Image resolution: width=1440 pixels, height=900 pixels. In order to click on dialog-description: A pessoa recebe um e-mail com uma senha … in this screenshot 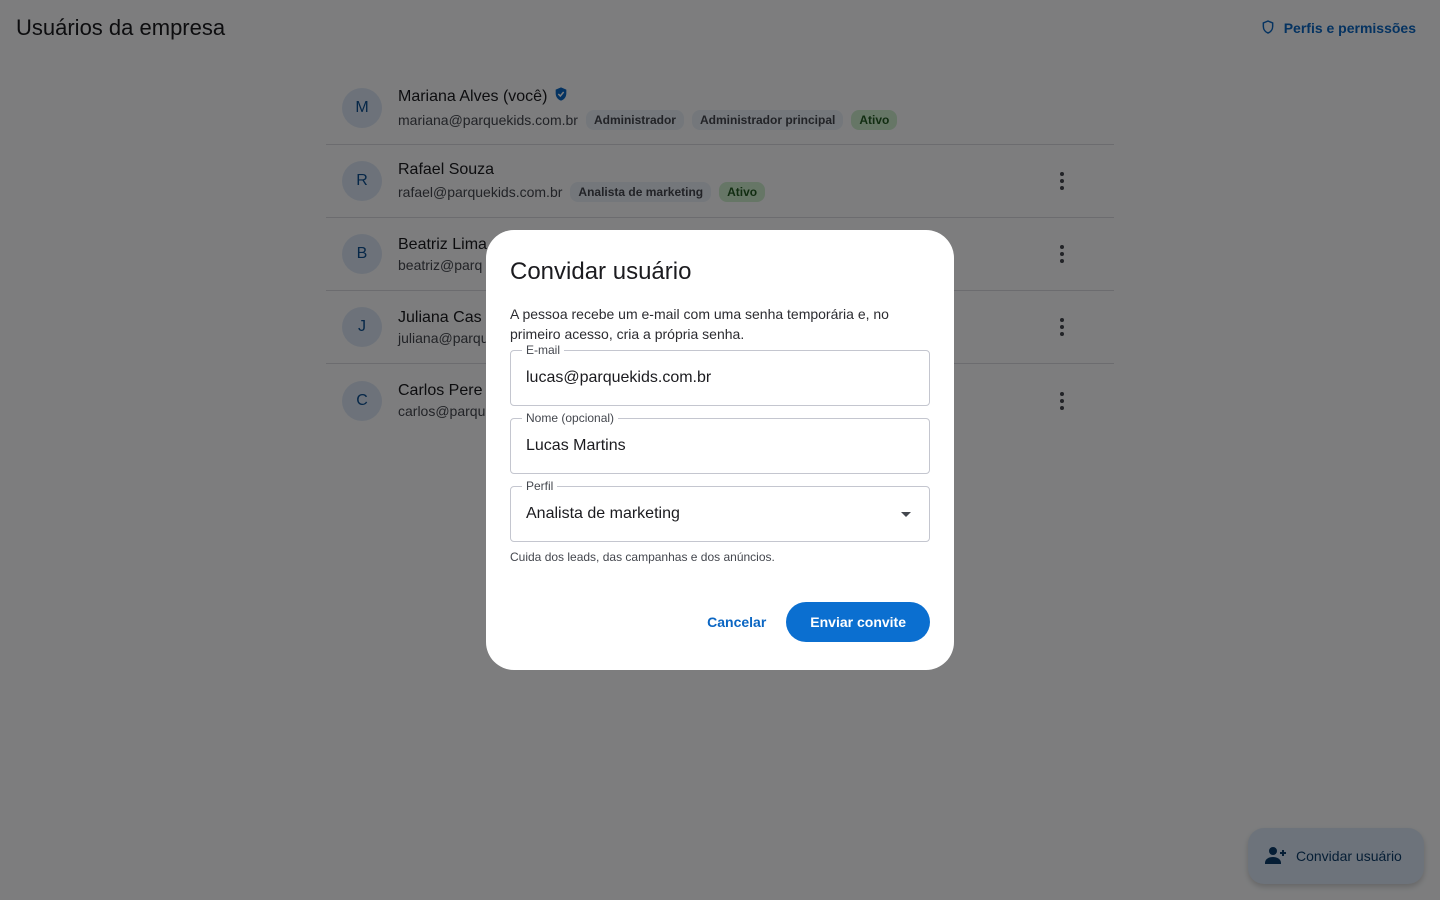, I will do `click(699, 324)`.